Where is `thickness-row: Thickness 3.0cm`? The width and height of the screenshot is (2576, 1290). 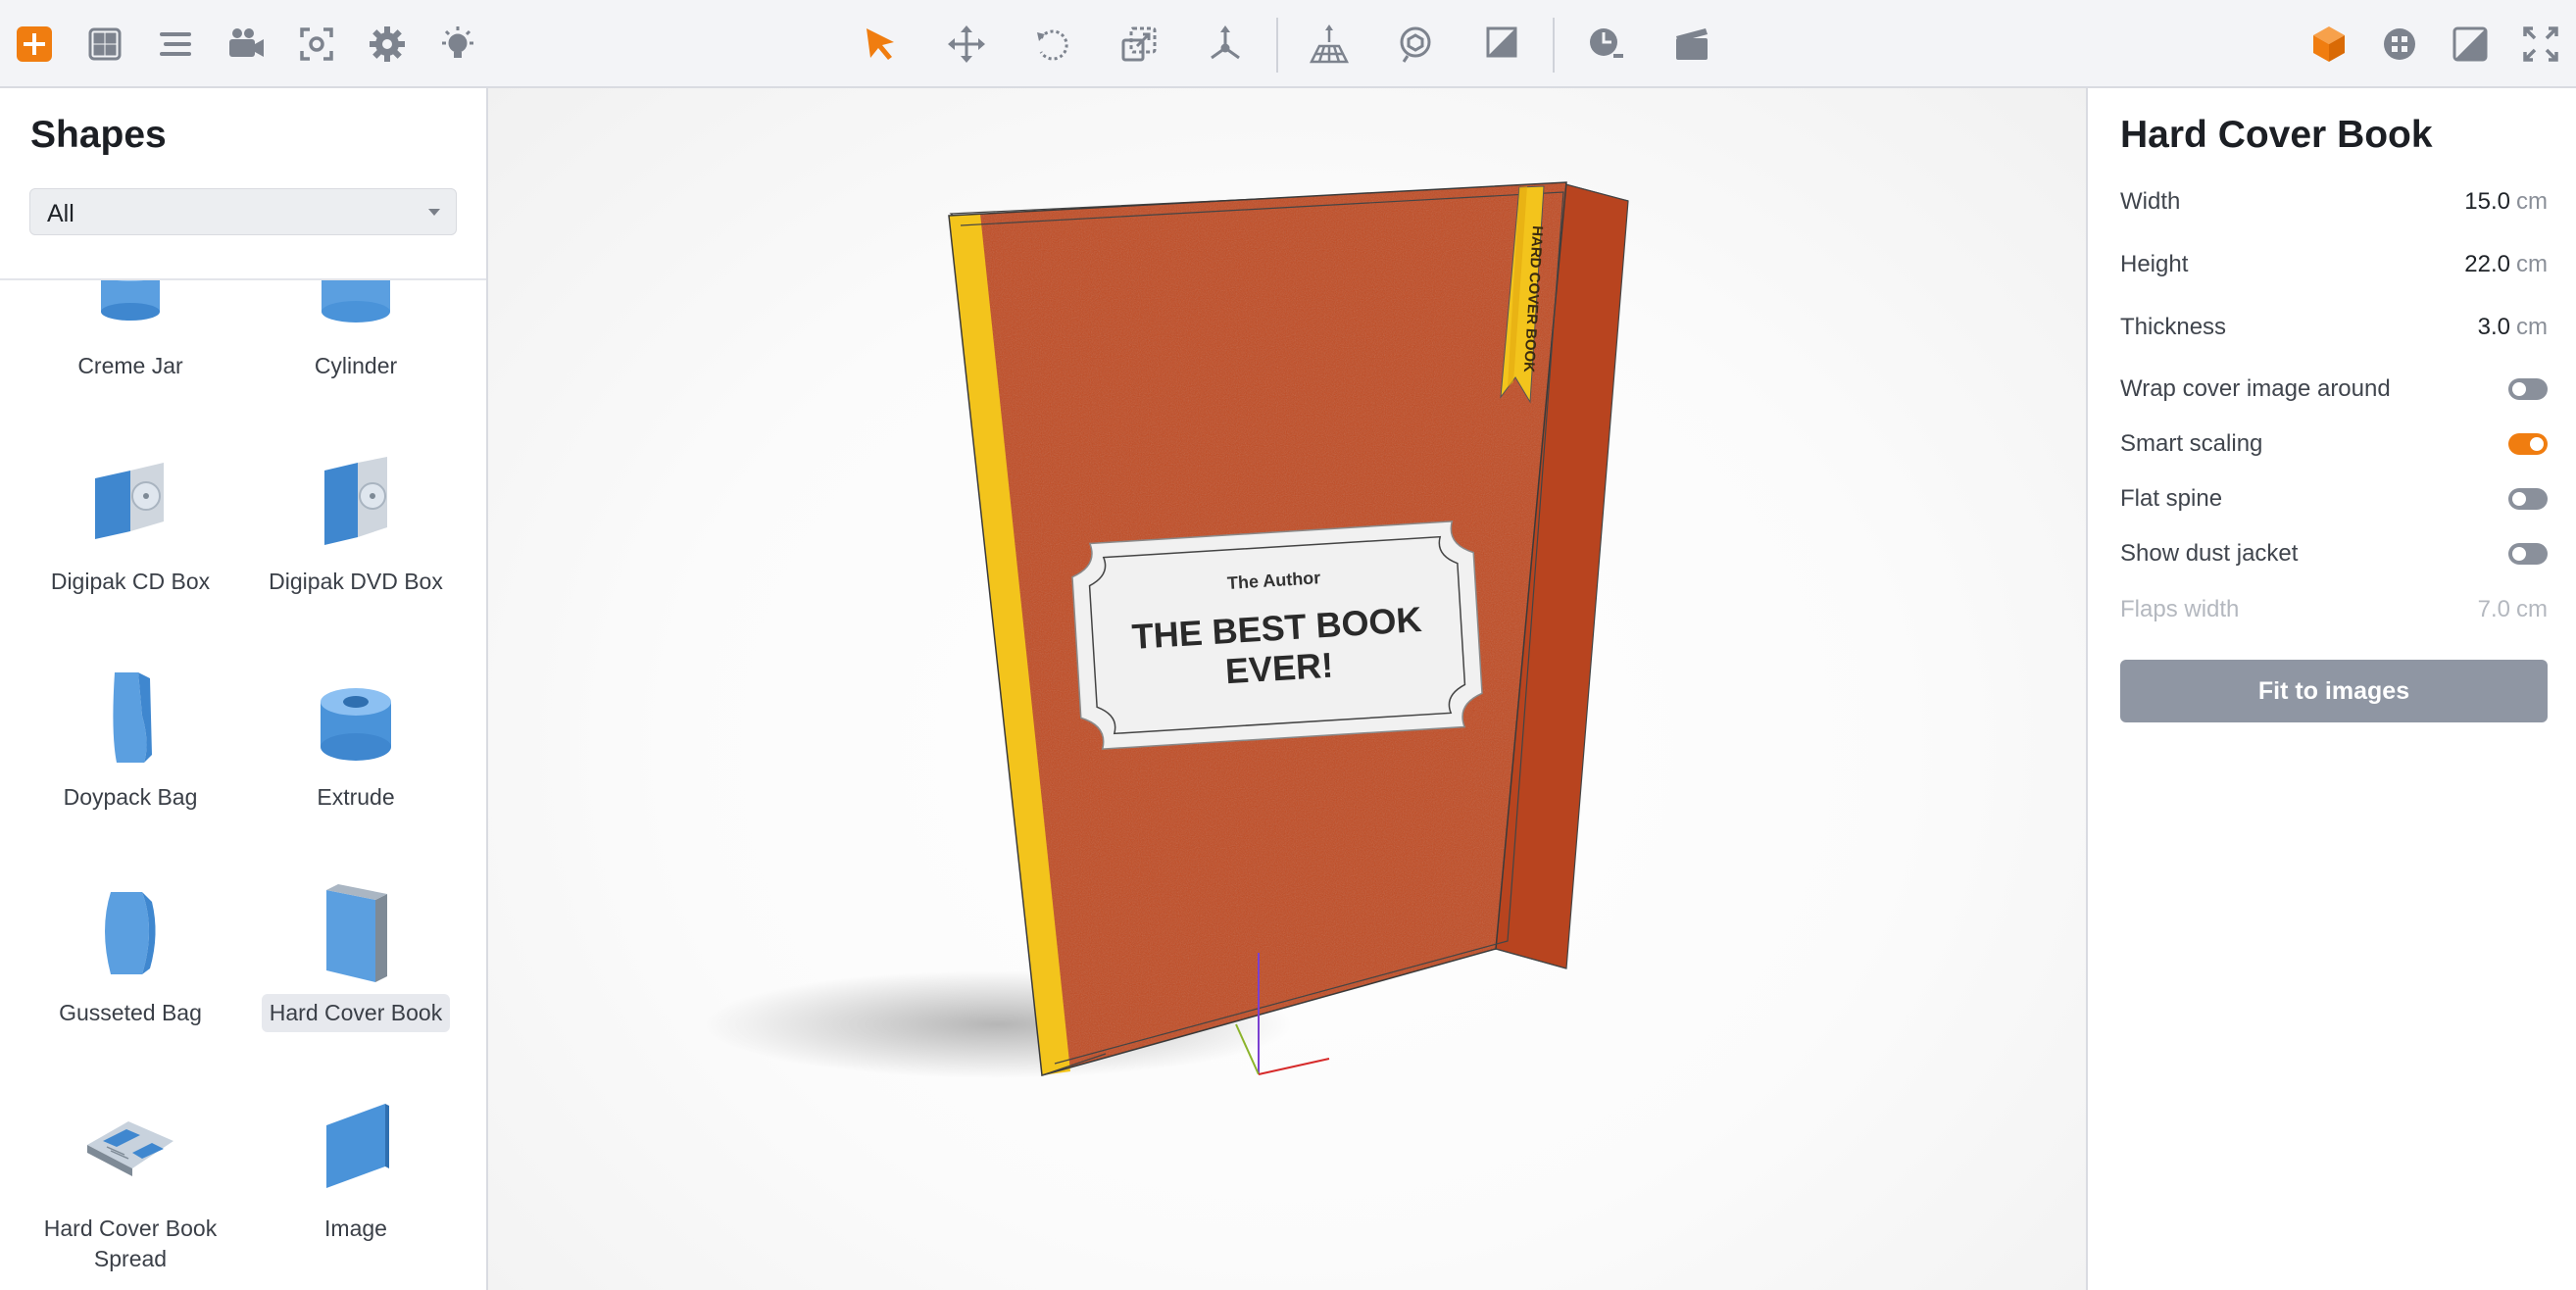 thickness-row: Thickness 3.0cm is located at coordinates (2334, 327).